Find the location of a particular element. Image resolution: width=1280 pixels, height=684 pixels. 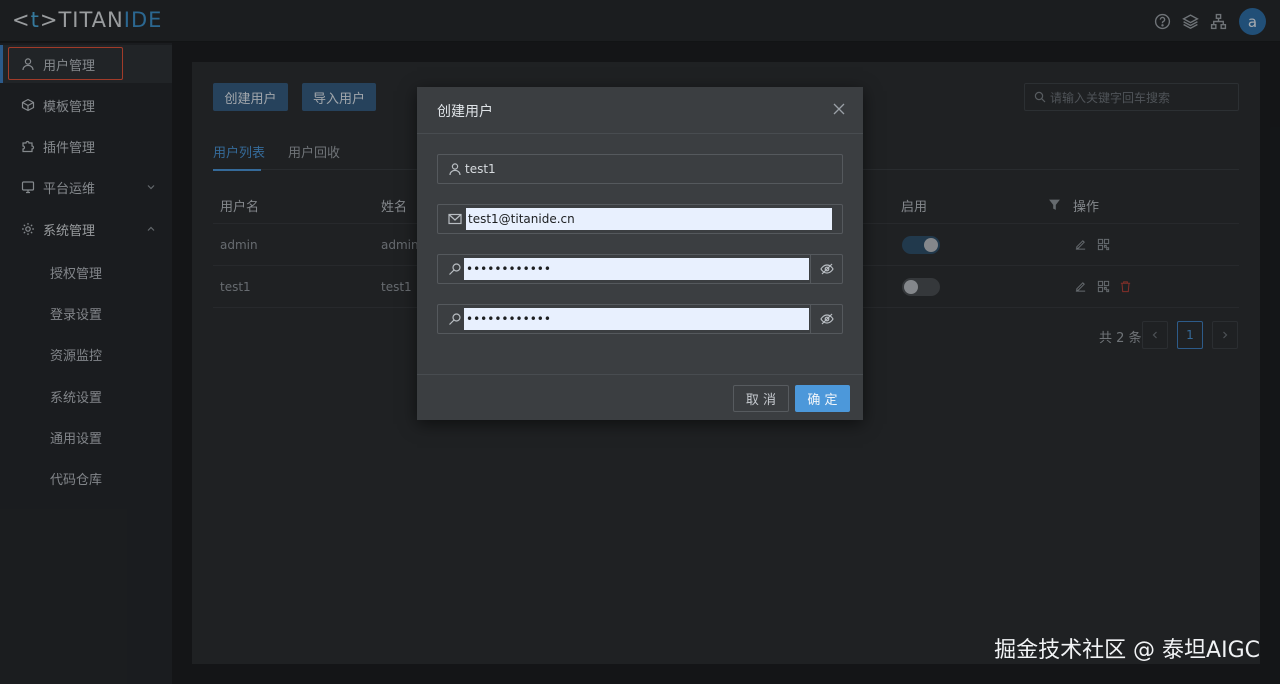

watermark: 掘金技术社区 @ 泰坦AIGC is located at coordinates (1127, 650).